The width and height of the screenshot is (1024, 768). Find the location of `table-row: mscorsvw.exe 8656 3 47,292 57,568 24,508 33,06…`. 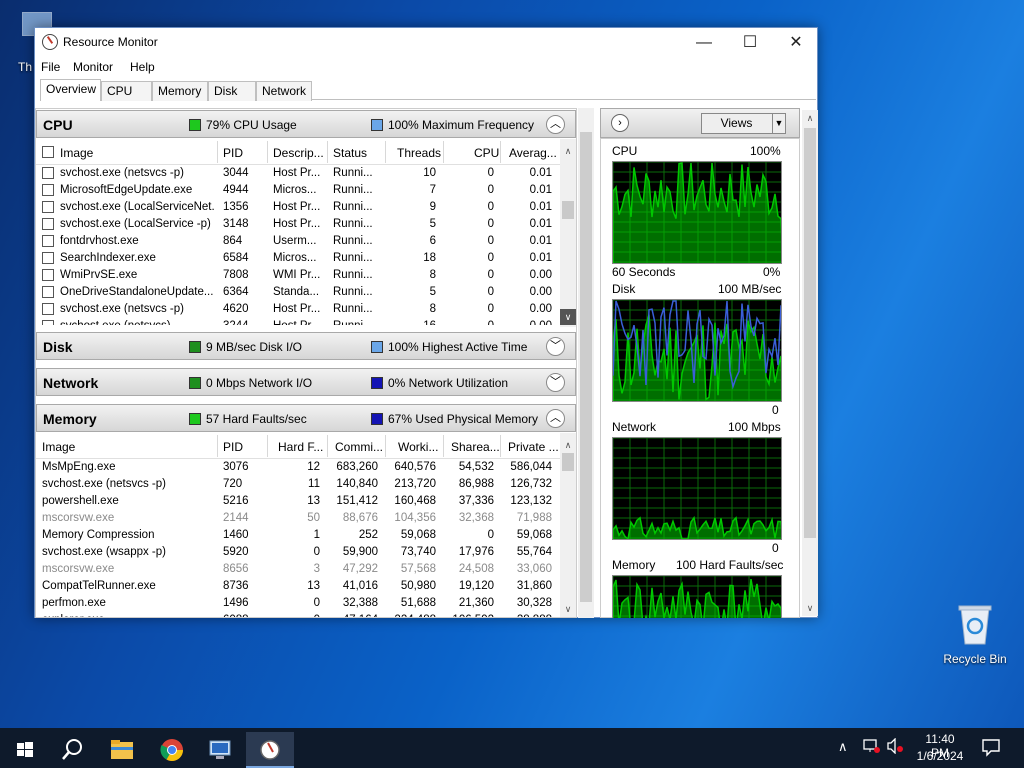

table-row: mscorsvw.exe 8656 3 47,292 57,568 24,508 33,06… is located at coordinates (306, 569).